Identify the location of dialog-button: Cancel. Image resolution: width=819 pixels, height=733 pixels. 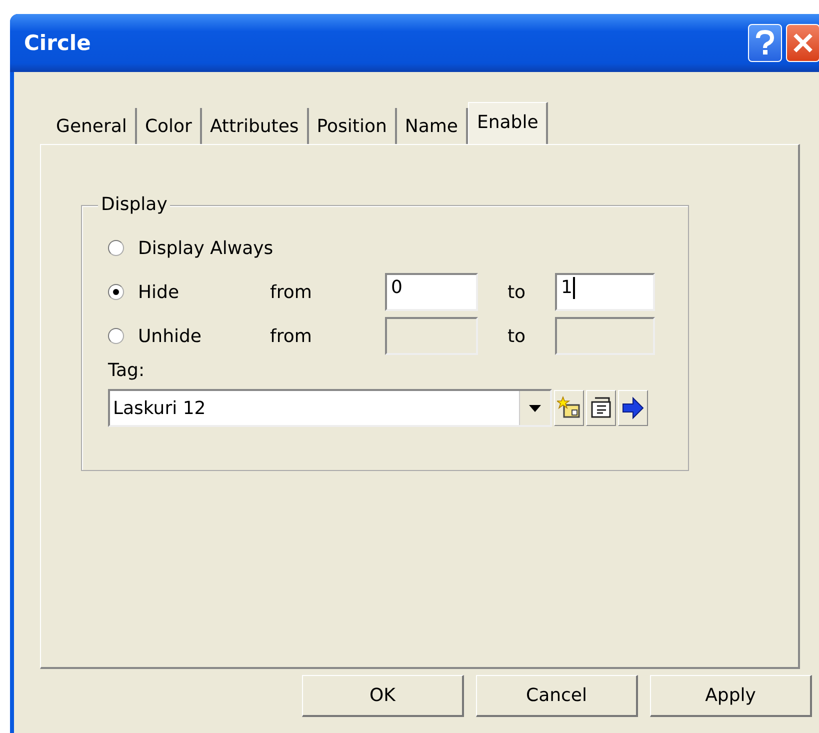
(557, 696).